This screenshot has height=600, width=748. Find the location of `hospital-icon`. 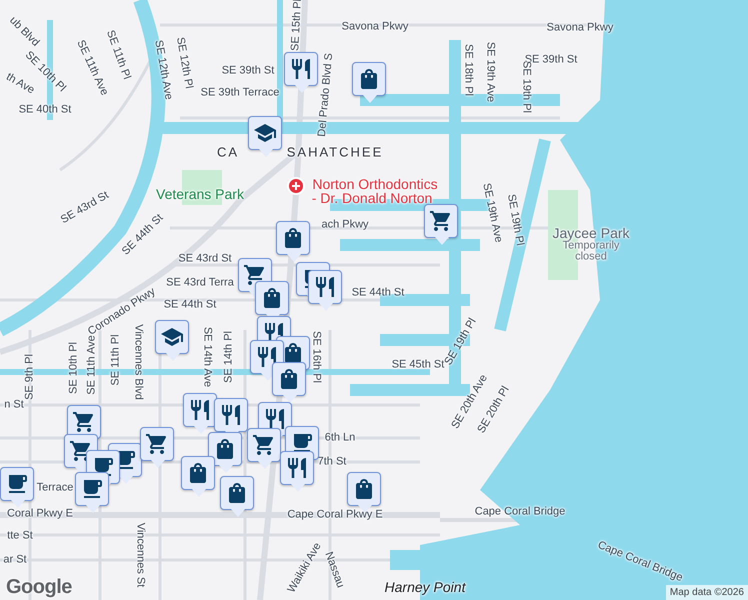

hospital-icon is located at coordinates (296, 186).